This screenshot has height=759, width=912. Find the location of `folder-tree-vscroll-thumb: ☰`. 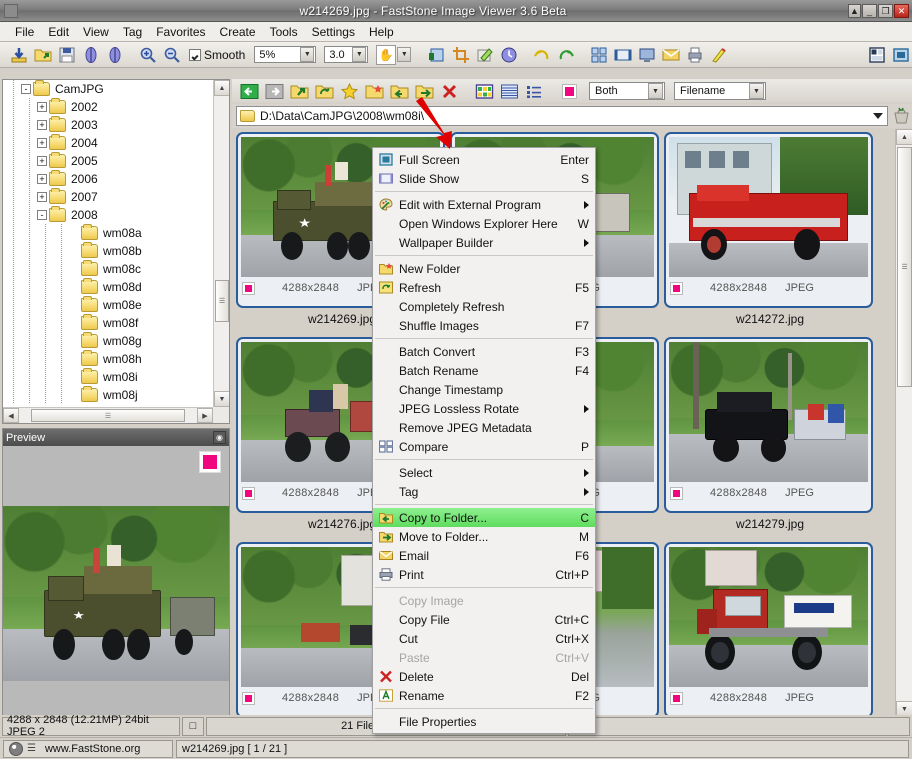

folder-tree-vscroll-thumb: ☰ is located at coordinates (222, 301).